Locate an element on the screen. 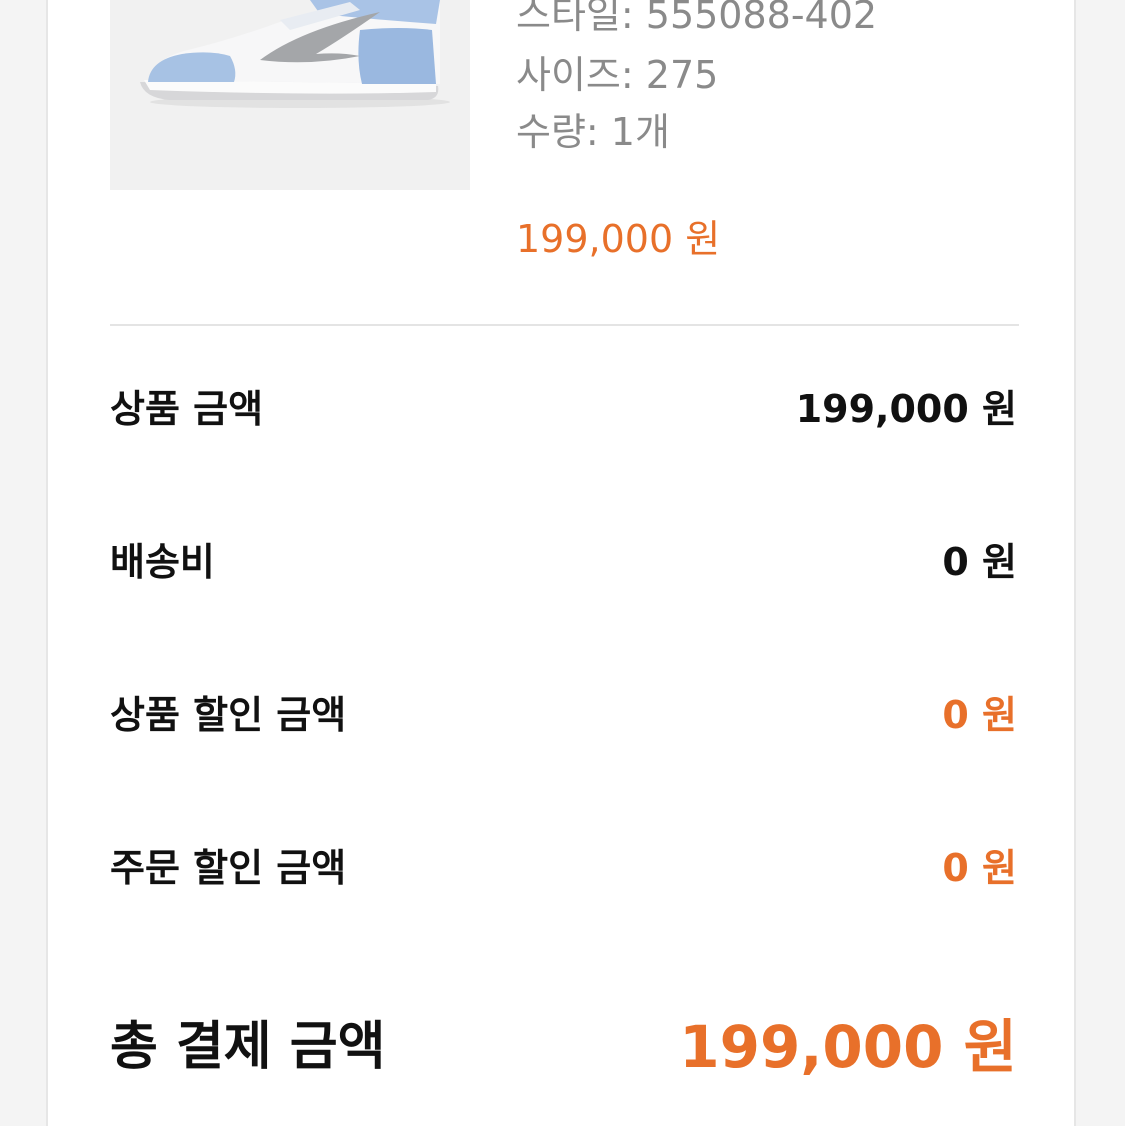  summary-row-shipping-fee: 배송비 0 원 is located at coordinates (563, 562).